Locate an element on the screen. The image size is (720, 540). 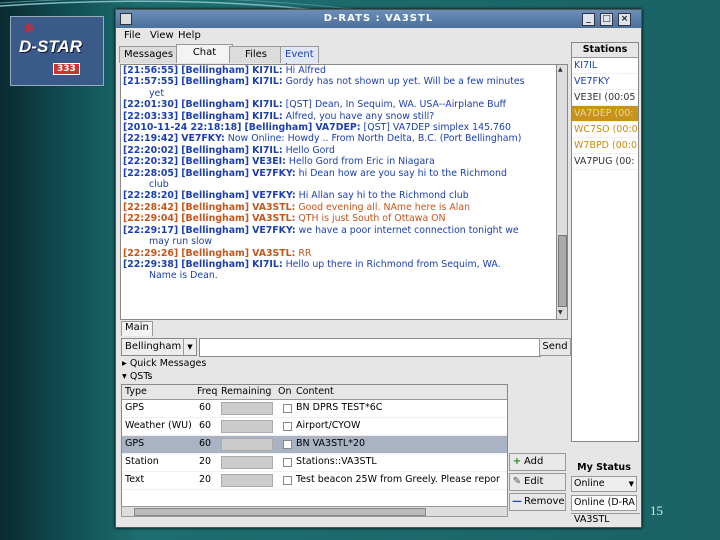
qst-row: Station 20 Stations::VA3STL is located at coordinates (314, 463).